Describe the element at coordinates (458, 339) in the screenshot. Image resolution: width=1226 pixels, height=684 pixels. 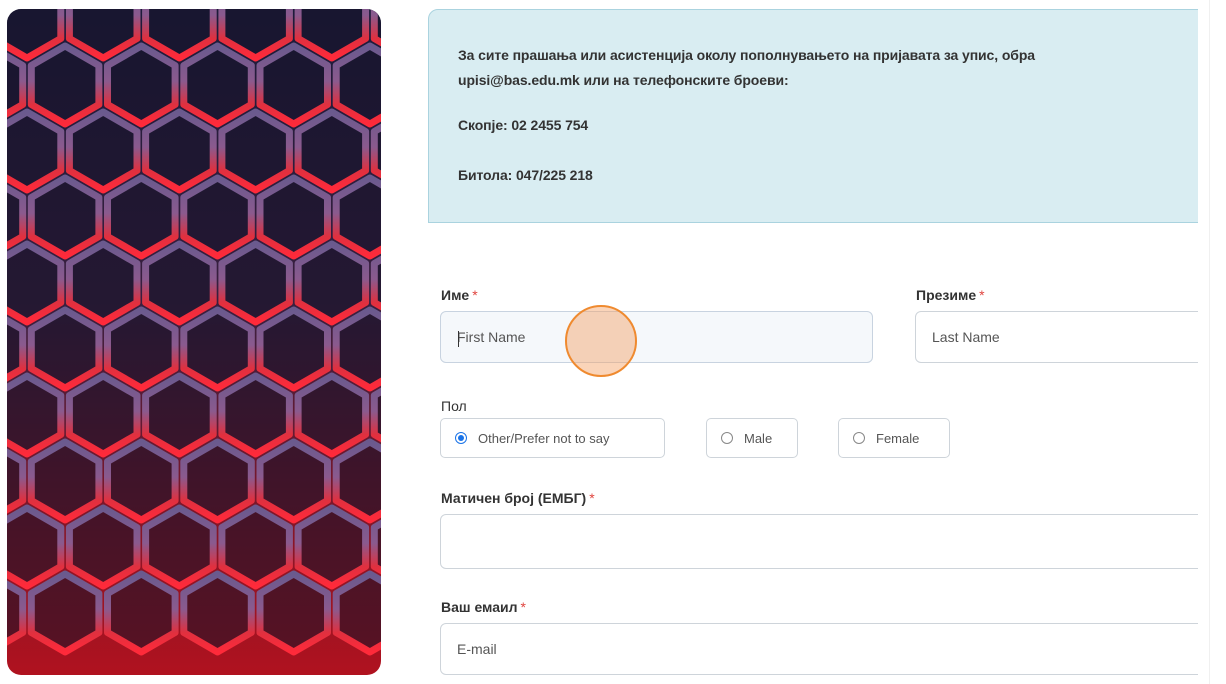
I see `text-caret` at that location.